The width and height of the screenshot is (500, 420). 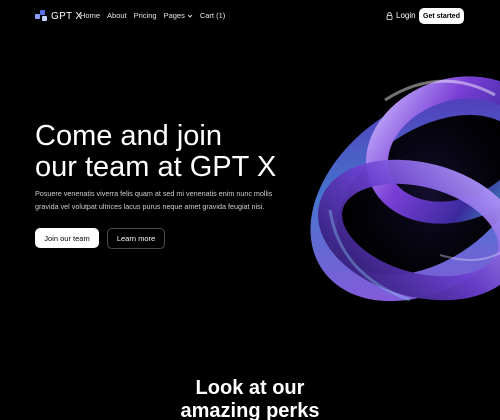 What do you see at coordinates (250, 388) in the screenshot?
I see `perks-title-line-1: Look at our` at bounding box center [250, 388].